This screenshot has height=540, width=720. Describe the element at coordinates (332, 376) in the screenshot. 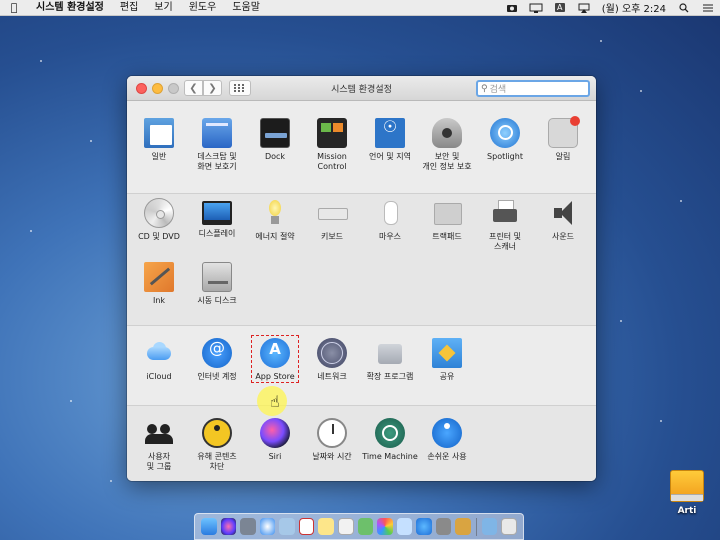

I see `pane-label: 네트워크` at that location.